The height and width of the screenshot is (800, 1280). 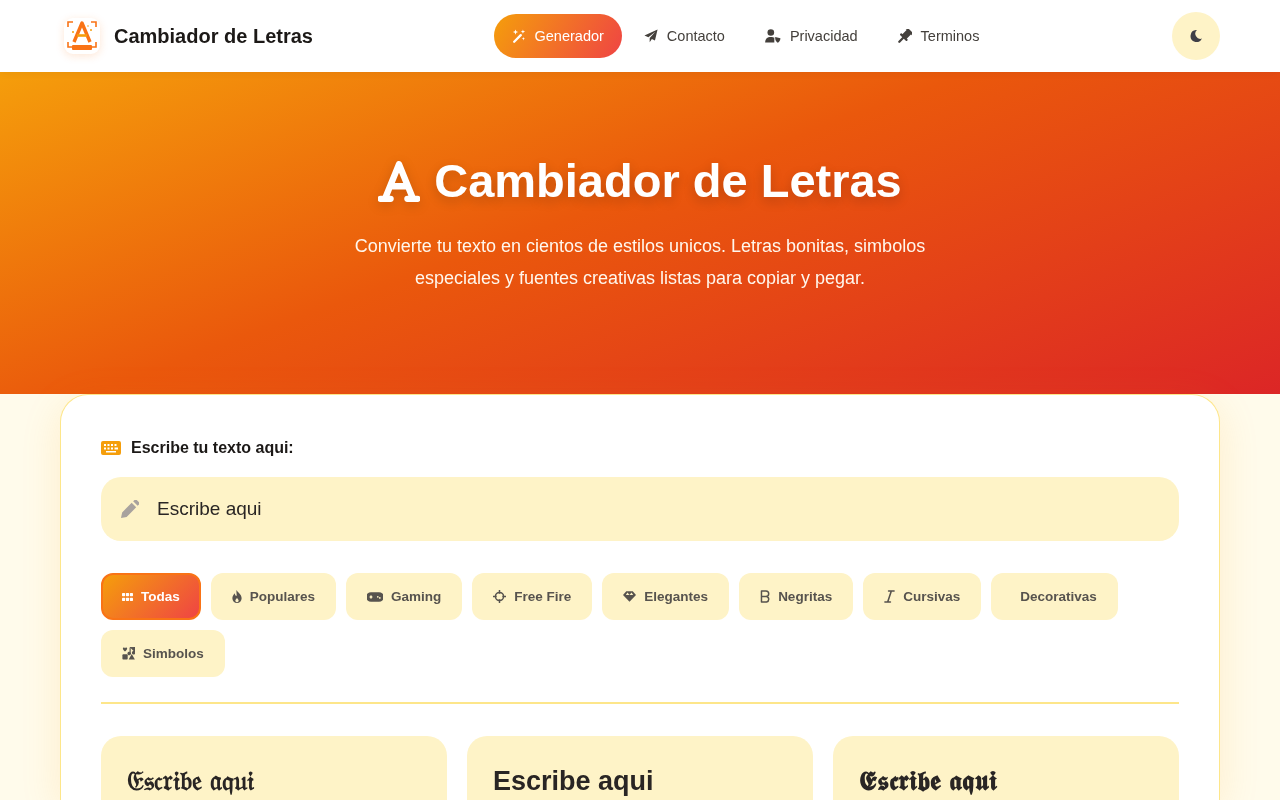 What do you see at coordinates (190, 781) in the screenshot?
I see `styled-text: 𝔈𝔰𝔠𝔯𝔦𝔟𝔢 𝔞𝔮𝔲𝔦` at bounding box center [190, 781].